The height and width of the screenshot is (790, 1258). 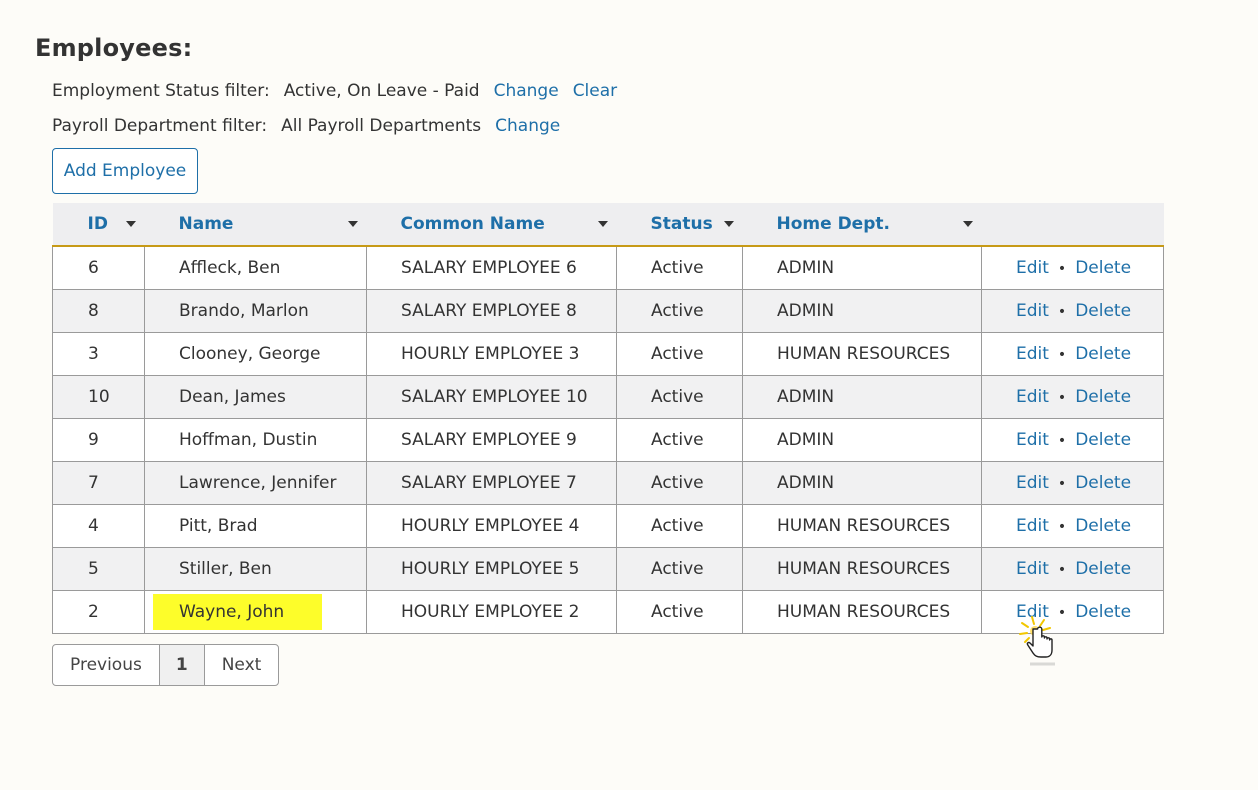 I want to click on cell-home-dept: ADMIN, so click(x=862, y=482).